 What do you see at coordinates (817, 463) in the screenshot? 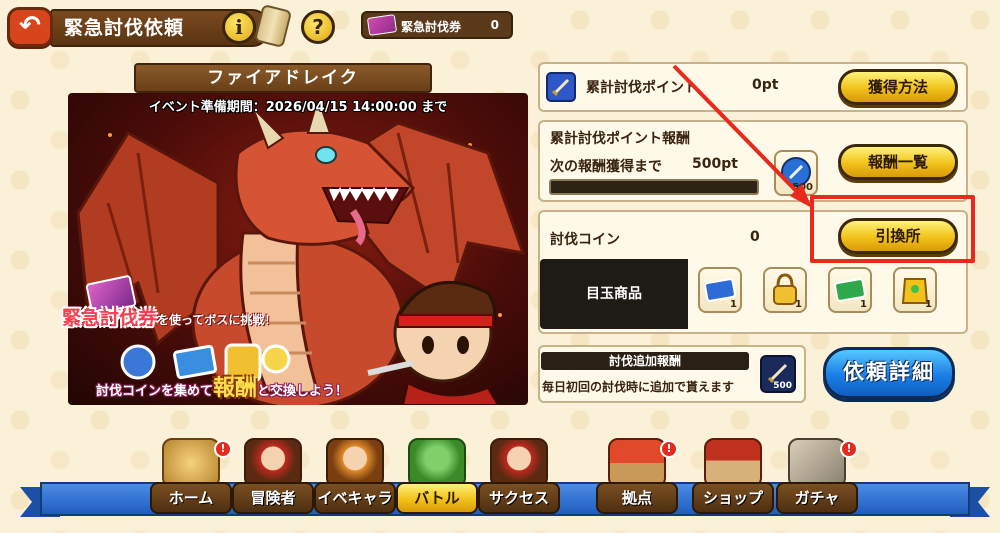
I see `gacha-cards-icon` at bounding box center [817, 463].